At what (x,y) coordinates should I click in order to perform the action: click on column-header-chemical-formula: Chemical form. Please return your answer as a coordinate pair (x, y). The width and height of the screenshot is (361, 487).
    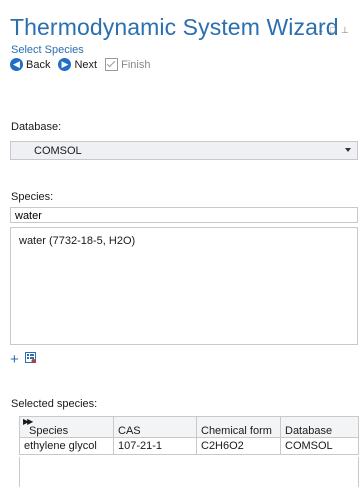
    Looking at the image, I should click on (238, 427).